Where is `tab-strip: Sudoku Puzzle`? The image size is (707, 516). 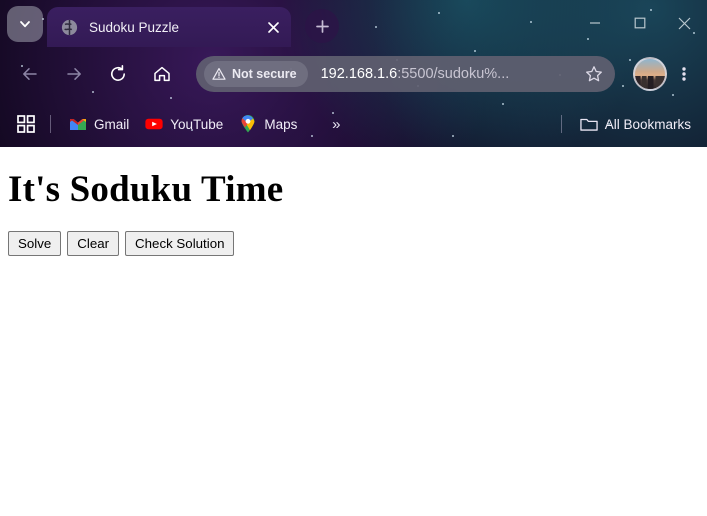
tab-strip: Sudoku Puzzle is located at coordinates (353, 23).